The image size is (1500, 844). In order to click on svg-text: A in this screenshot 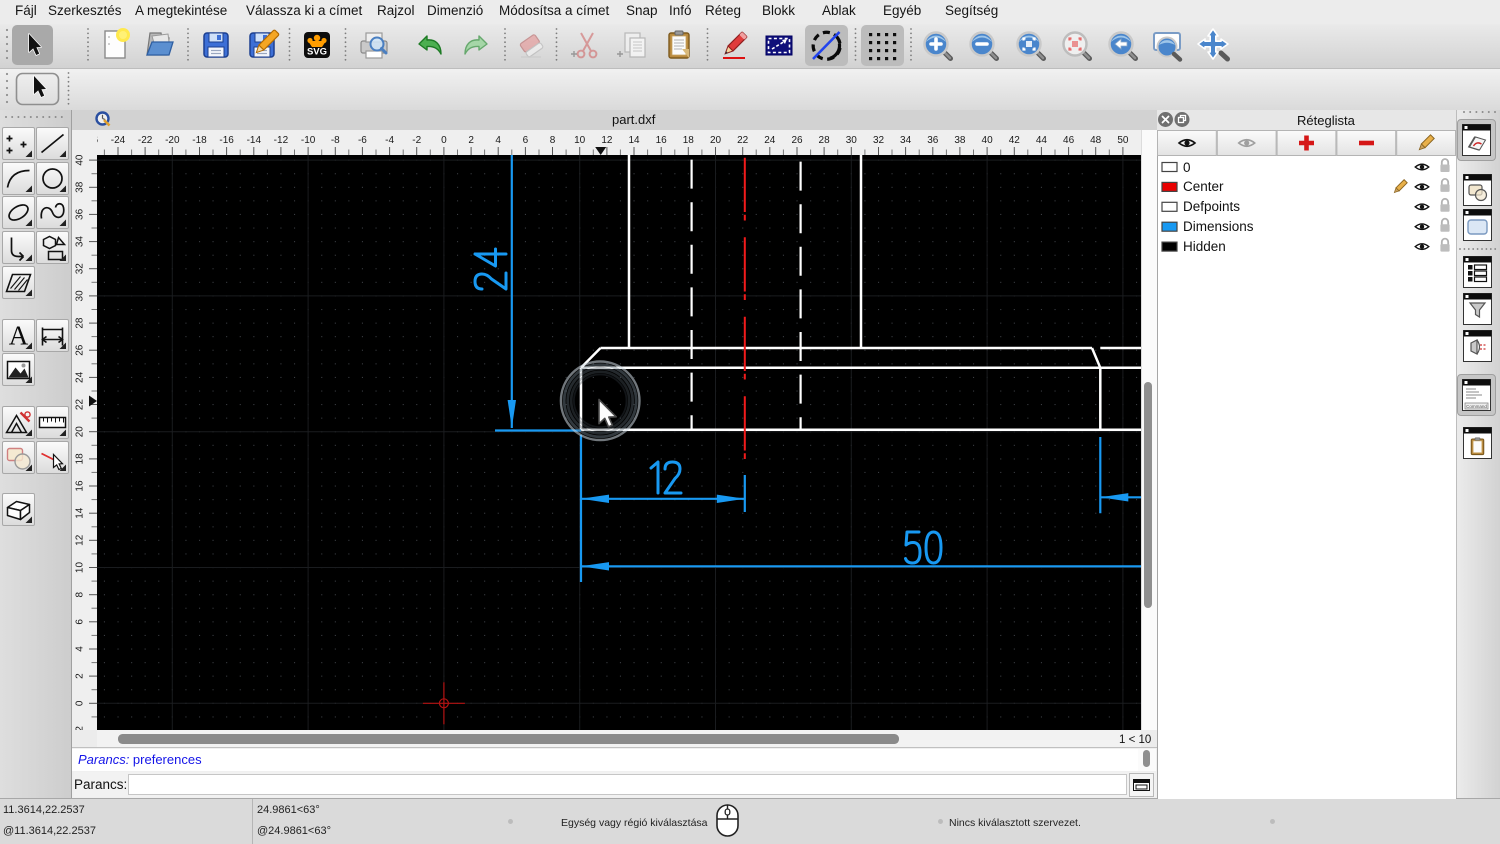, I will do `click(19, 335)`.